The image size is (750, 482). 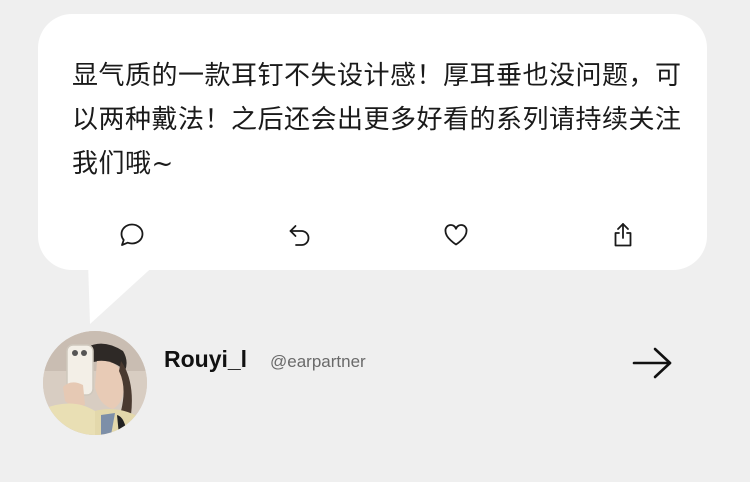 I want to click on like-button, so click(x=456, y=235).